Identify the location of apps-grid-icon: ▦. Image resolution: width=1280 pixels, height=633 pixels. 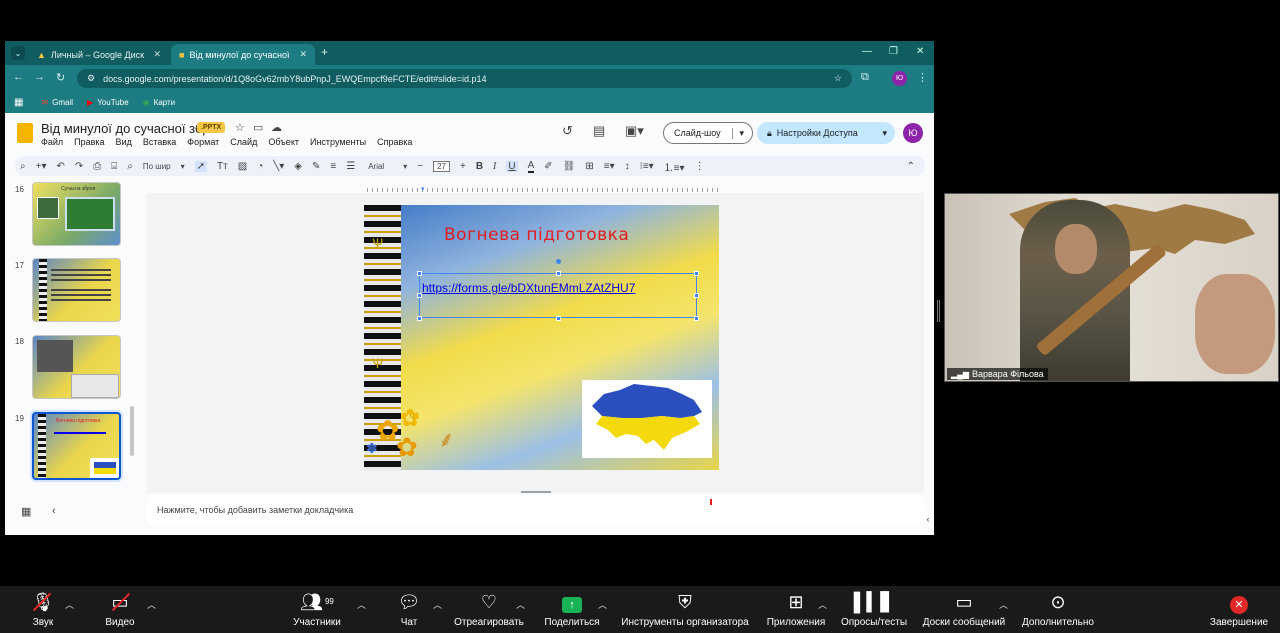
(18, 102).